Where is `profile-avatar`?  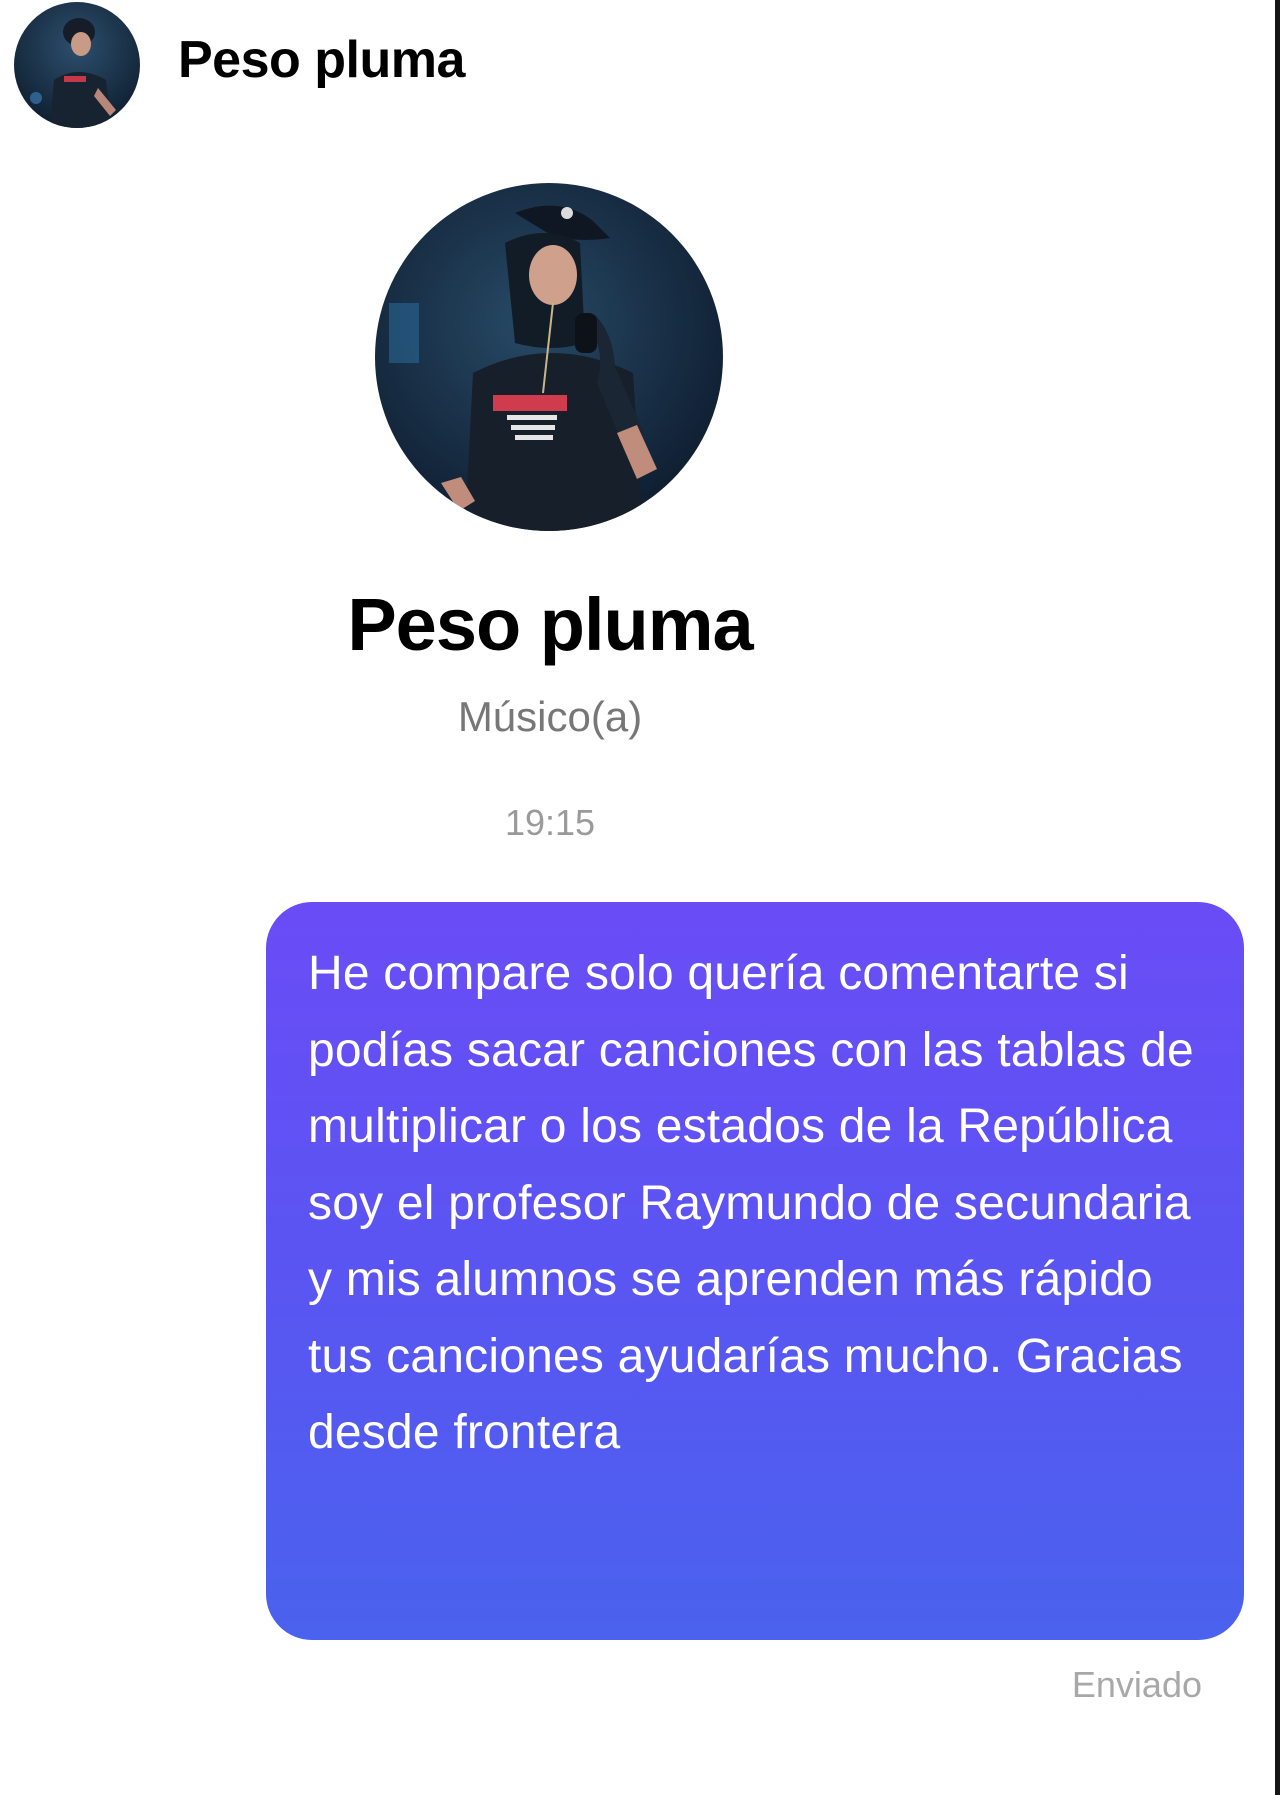
profile-avatar is located at coordinates (549, 357).